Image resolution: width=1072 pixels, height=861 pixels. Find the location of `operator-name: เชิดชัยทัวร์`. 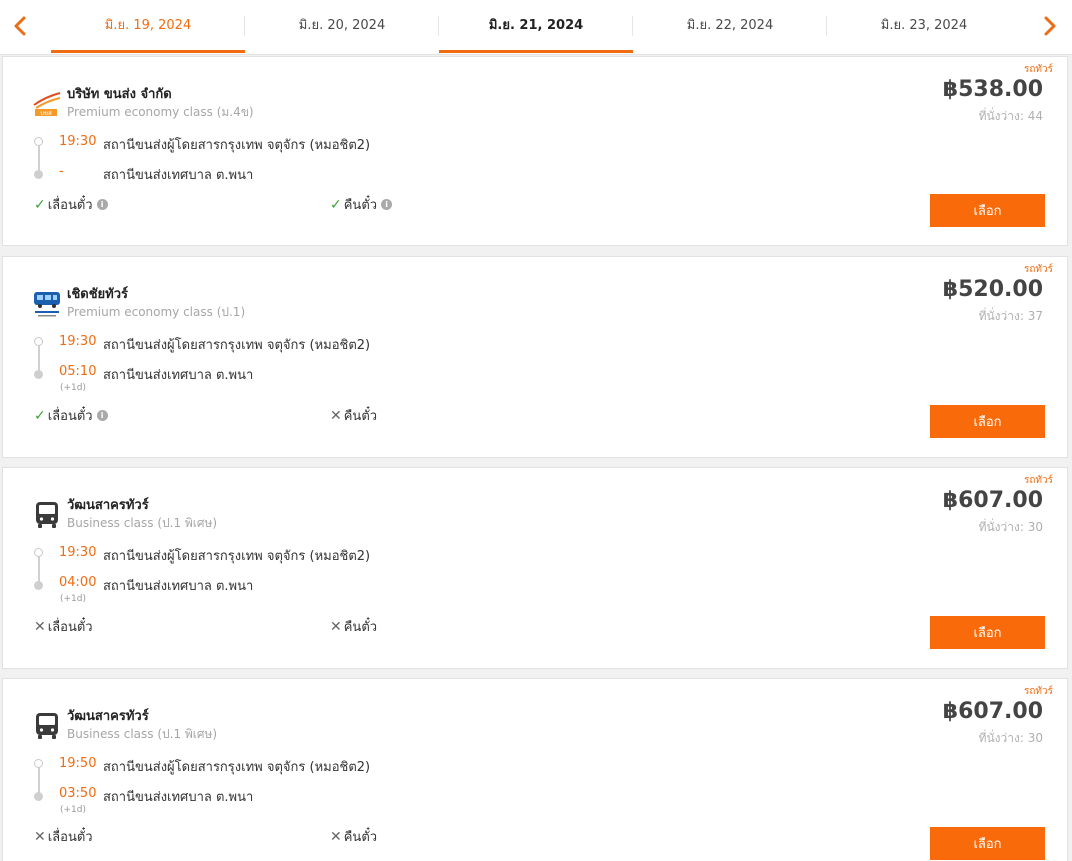

operator-name: เชิดชัยทัวร์ is located at coordinates (98, 294).